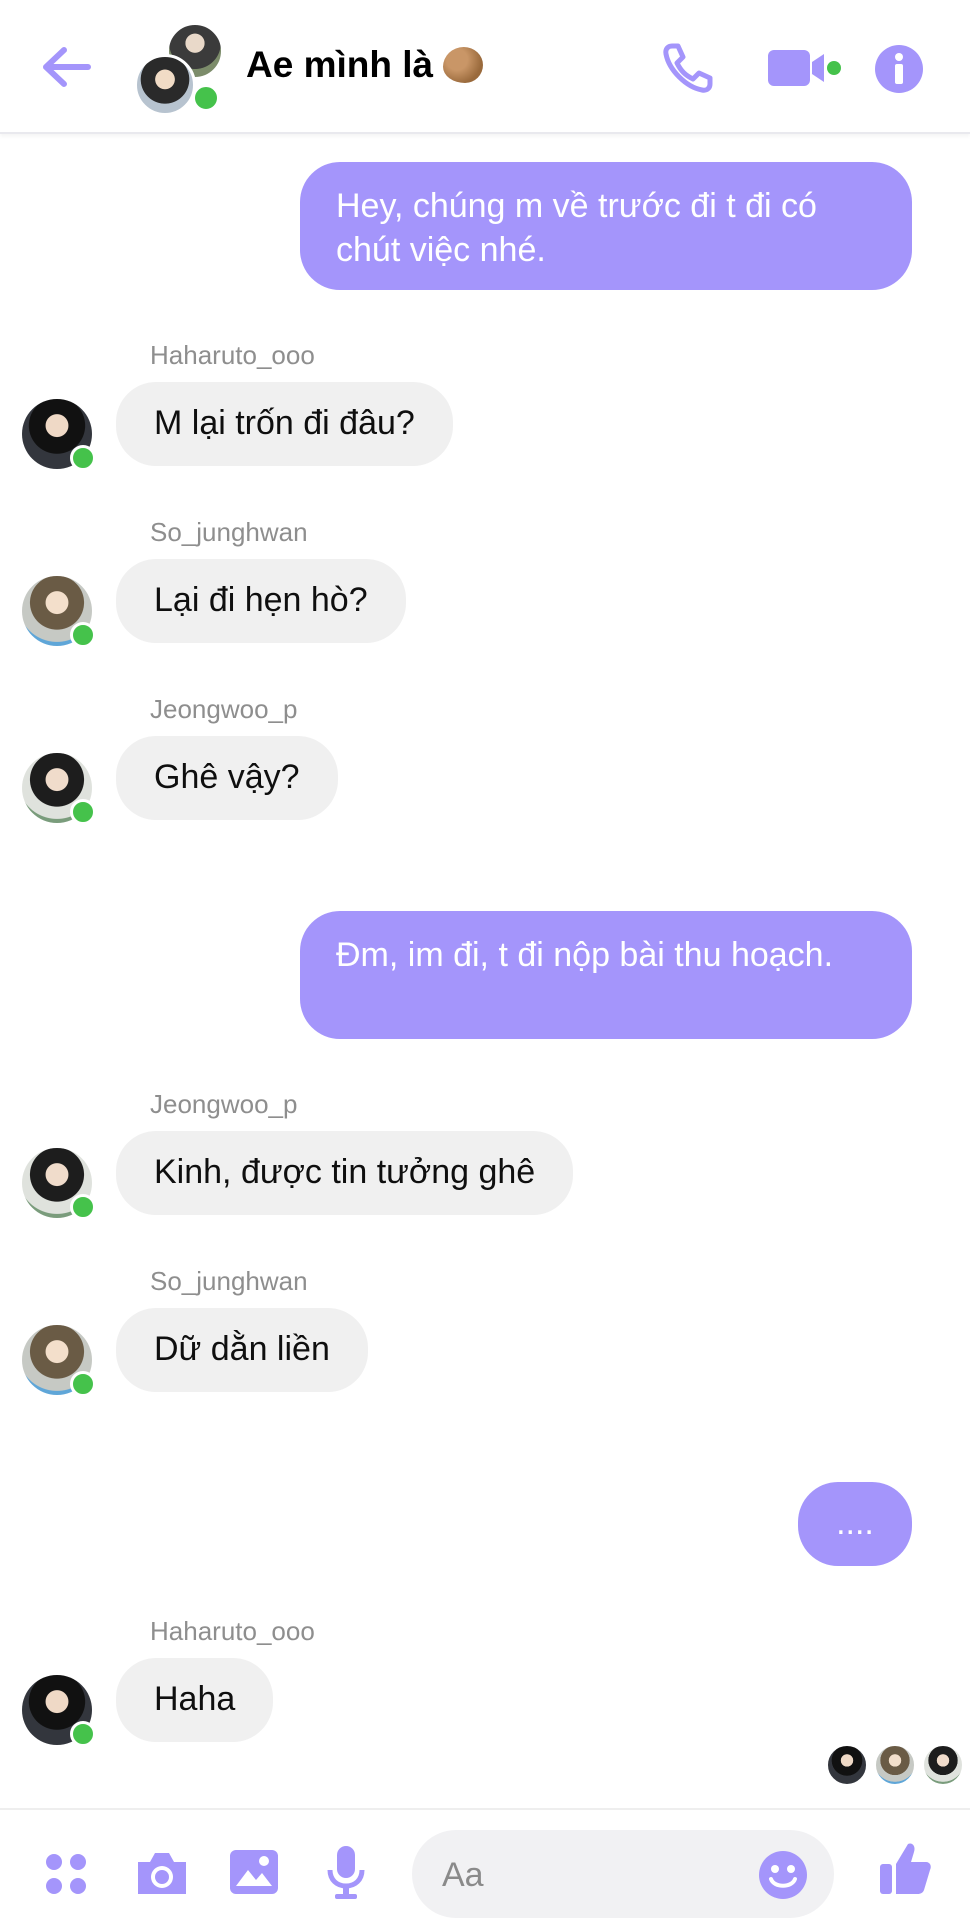 The height and width of the screenshot is (1922, 970). Describe the element at coordinates (66, 1874) in the screenshot. I see `four-dots-icon` at that location.